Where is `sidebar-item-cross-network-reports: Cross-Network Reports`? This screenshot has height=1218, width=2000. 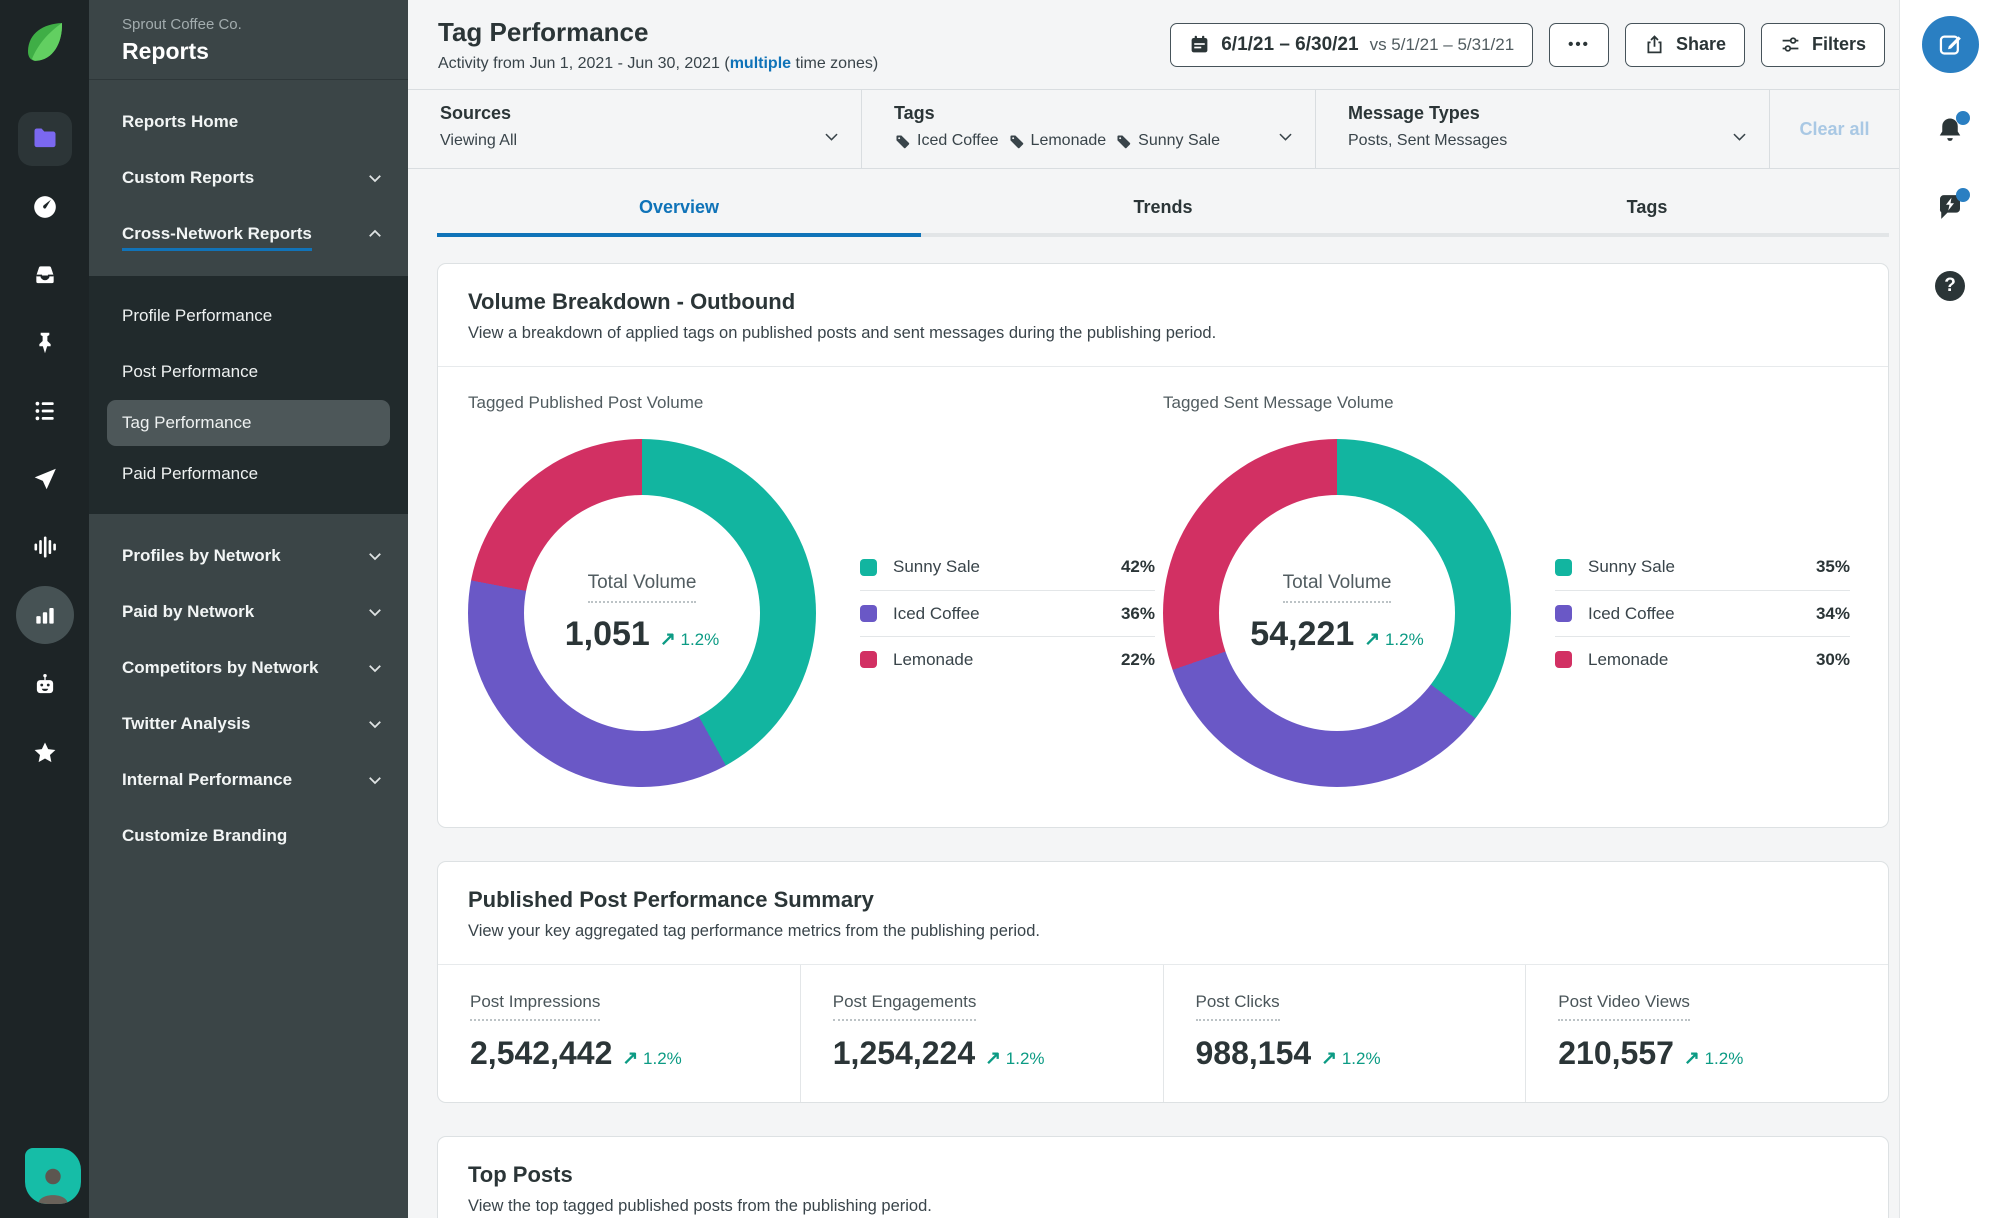 sidebar-item-cross-network-reports: Cross-Network Reports is located at coordinates (248, 234).